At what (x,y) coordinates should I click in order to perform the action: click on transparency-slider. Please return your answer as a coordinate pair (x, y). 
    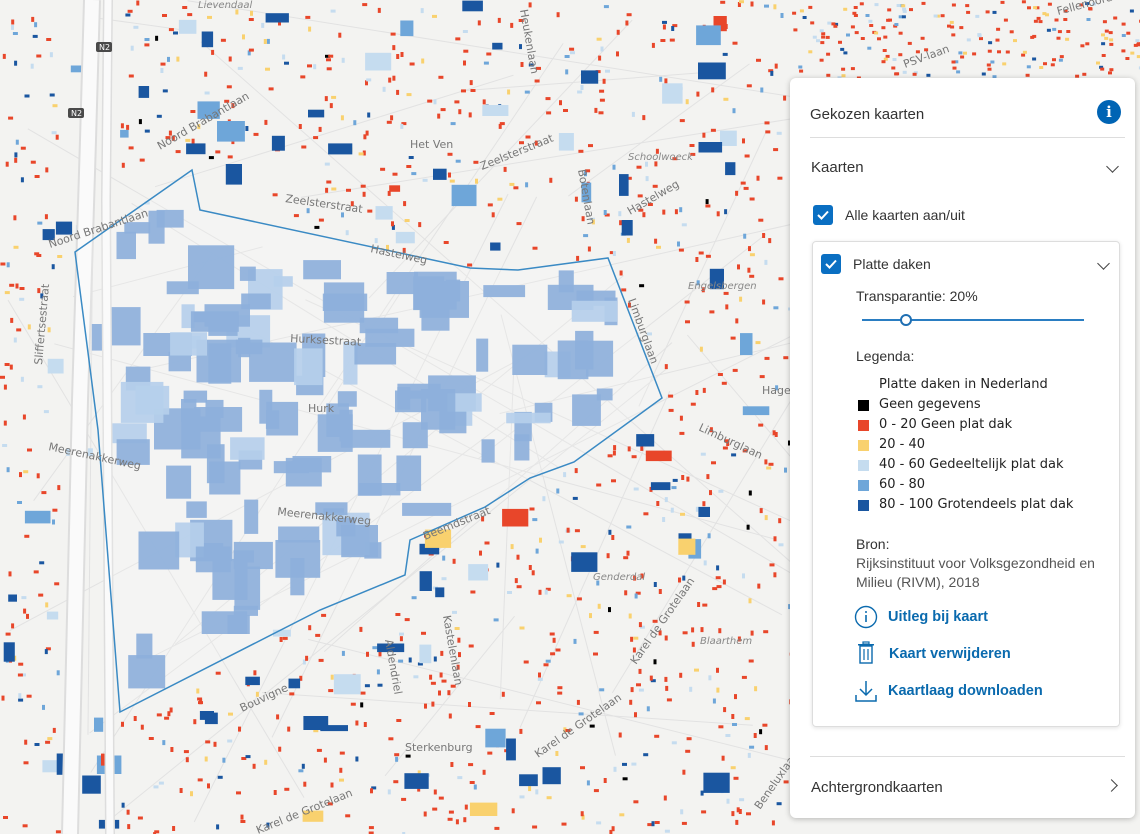
    Looking at the image, I should click on (973, 320).